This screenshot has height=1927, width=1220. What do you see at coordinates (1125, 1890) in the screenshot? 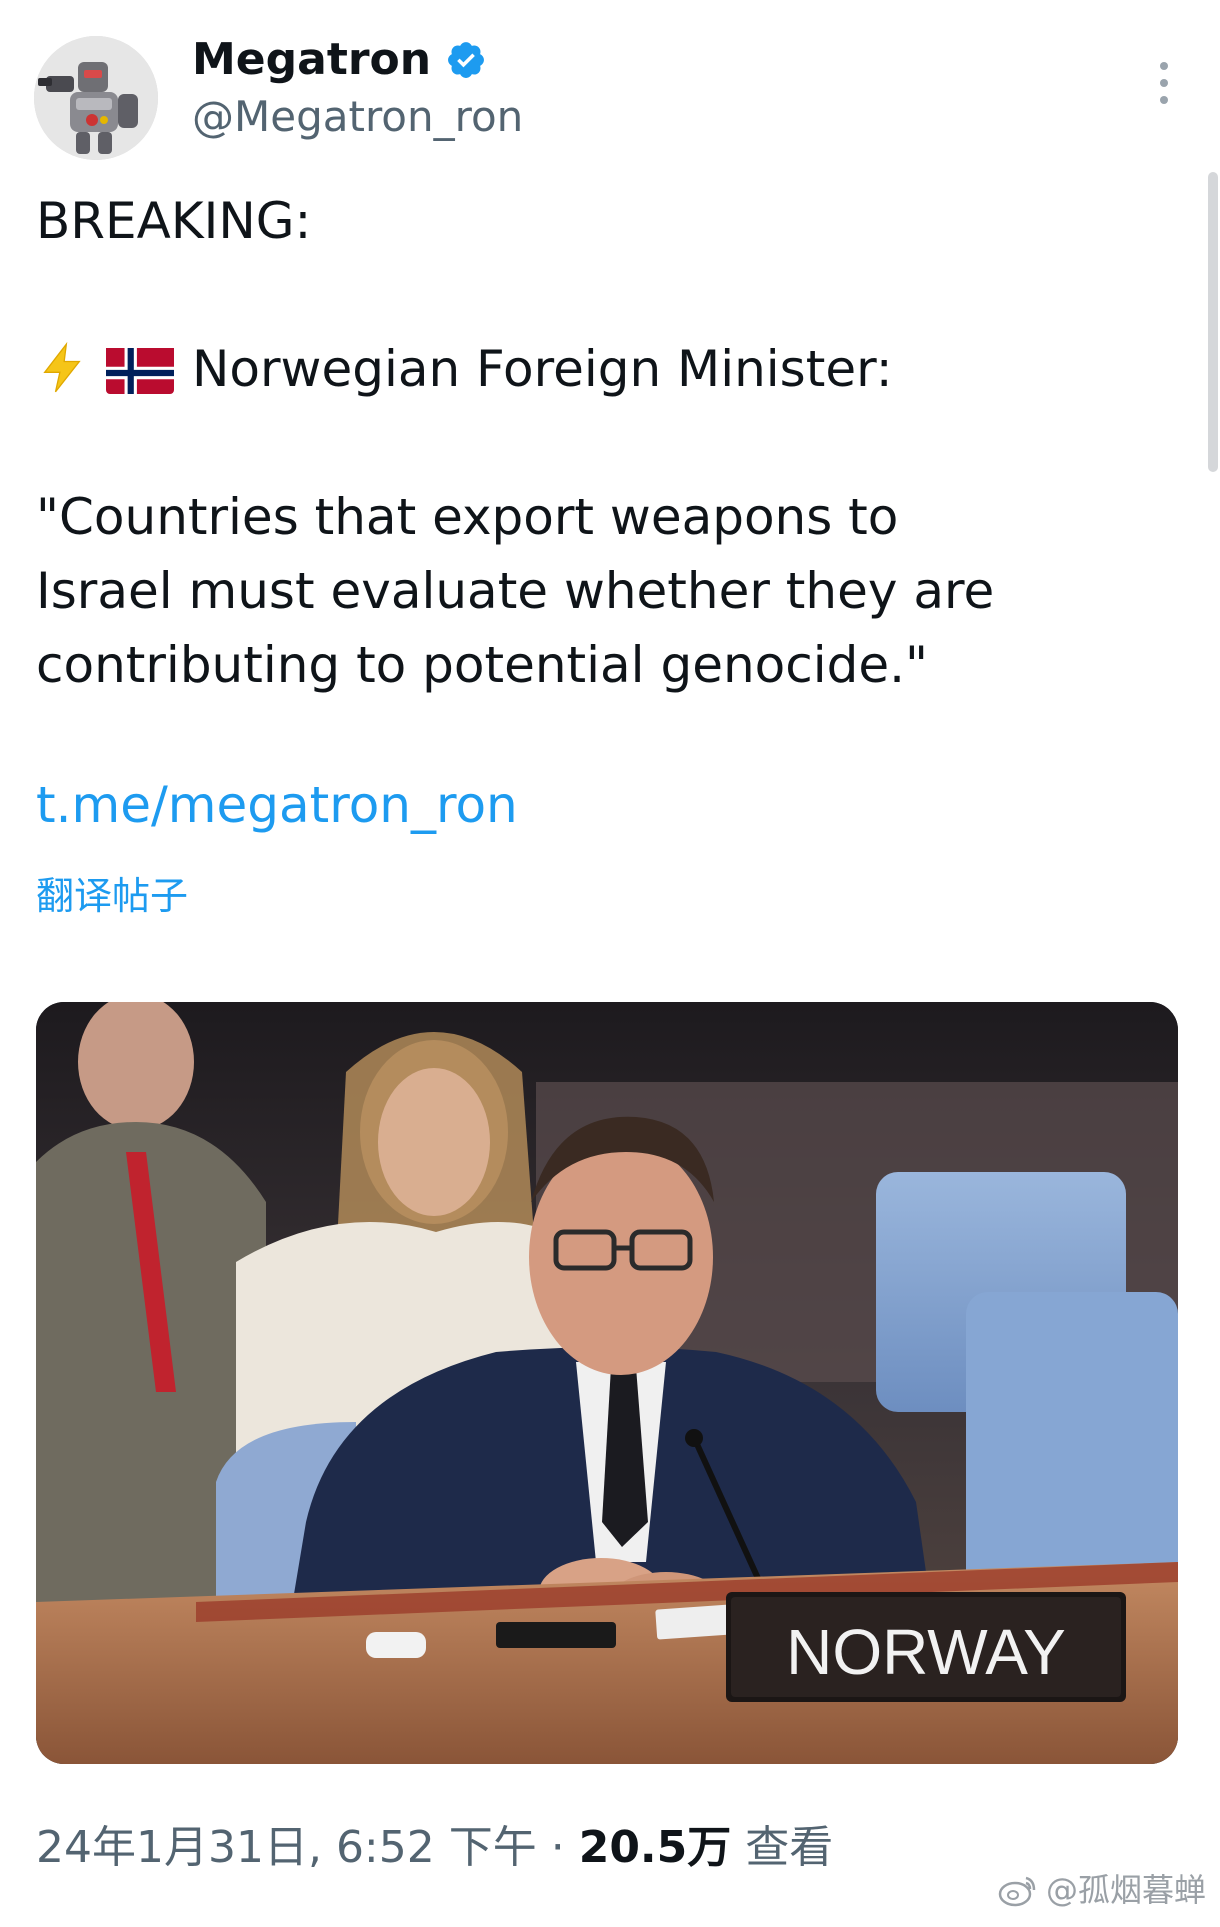
I see `watermark-text: @孤烟暮蝉` at bounding box center [1125, 1890].